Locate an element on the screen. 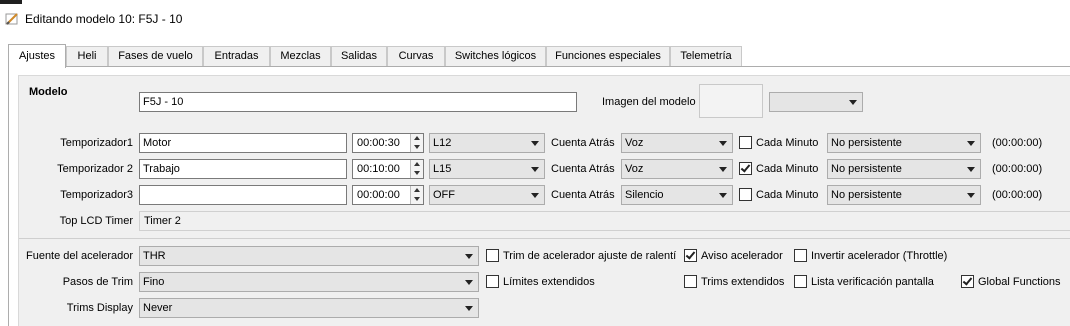  timer3-countdown-select: Silencio is located at coordinates (677, 195).